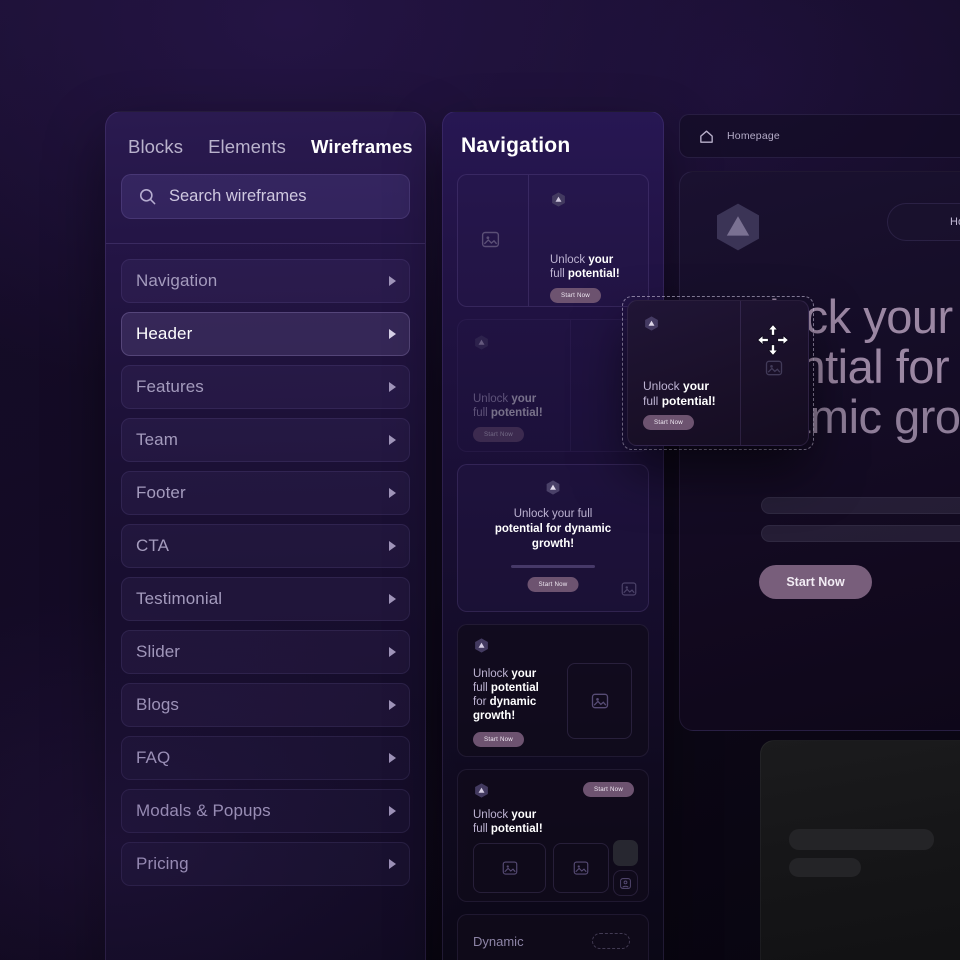 This screenshot has height=960, width=960. Describe the element at coordinates (265, 705) in the screenshot. I see `sidebar-item-blogs: Blogs` at that location.